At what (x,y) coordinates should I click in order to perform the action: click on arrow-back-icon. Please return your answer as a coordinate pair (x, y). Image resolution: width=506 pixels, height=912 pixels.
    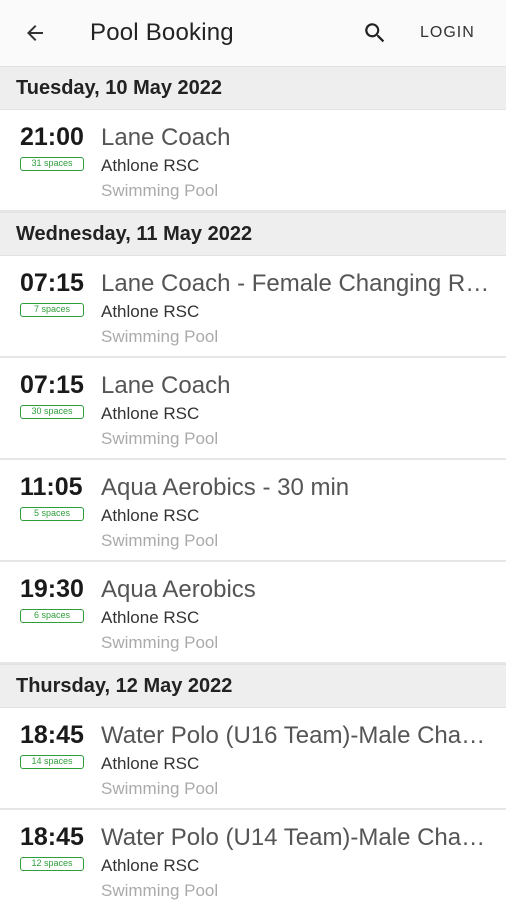
    Looking at the image, I should click on (35, 33).